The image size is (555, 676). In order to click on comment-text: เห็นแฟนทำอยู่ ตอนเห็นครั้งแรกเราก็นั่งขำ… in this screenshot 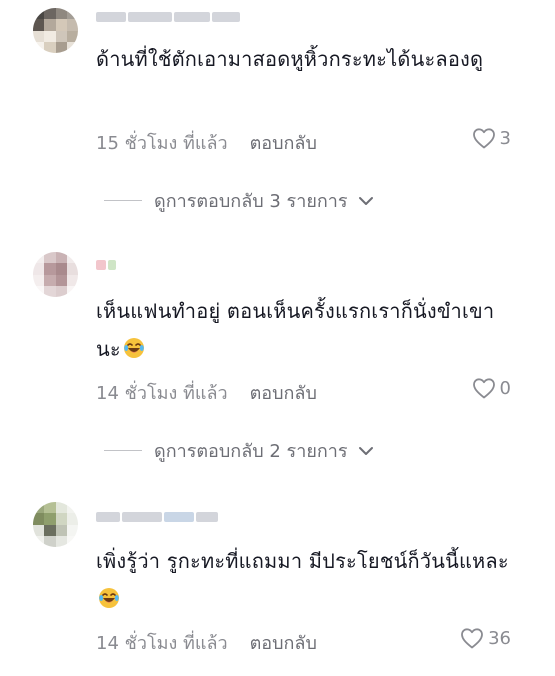, I will do `click(306, 330)`.